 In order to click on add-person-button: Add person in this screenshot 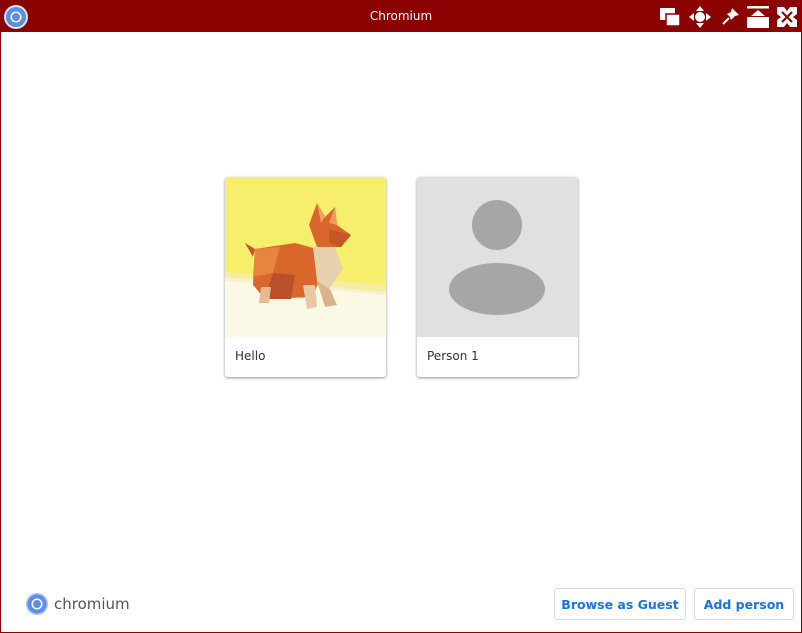, I will do `click(744, 604)`.